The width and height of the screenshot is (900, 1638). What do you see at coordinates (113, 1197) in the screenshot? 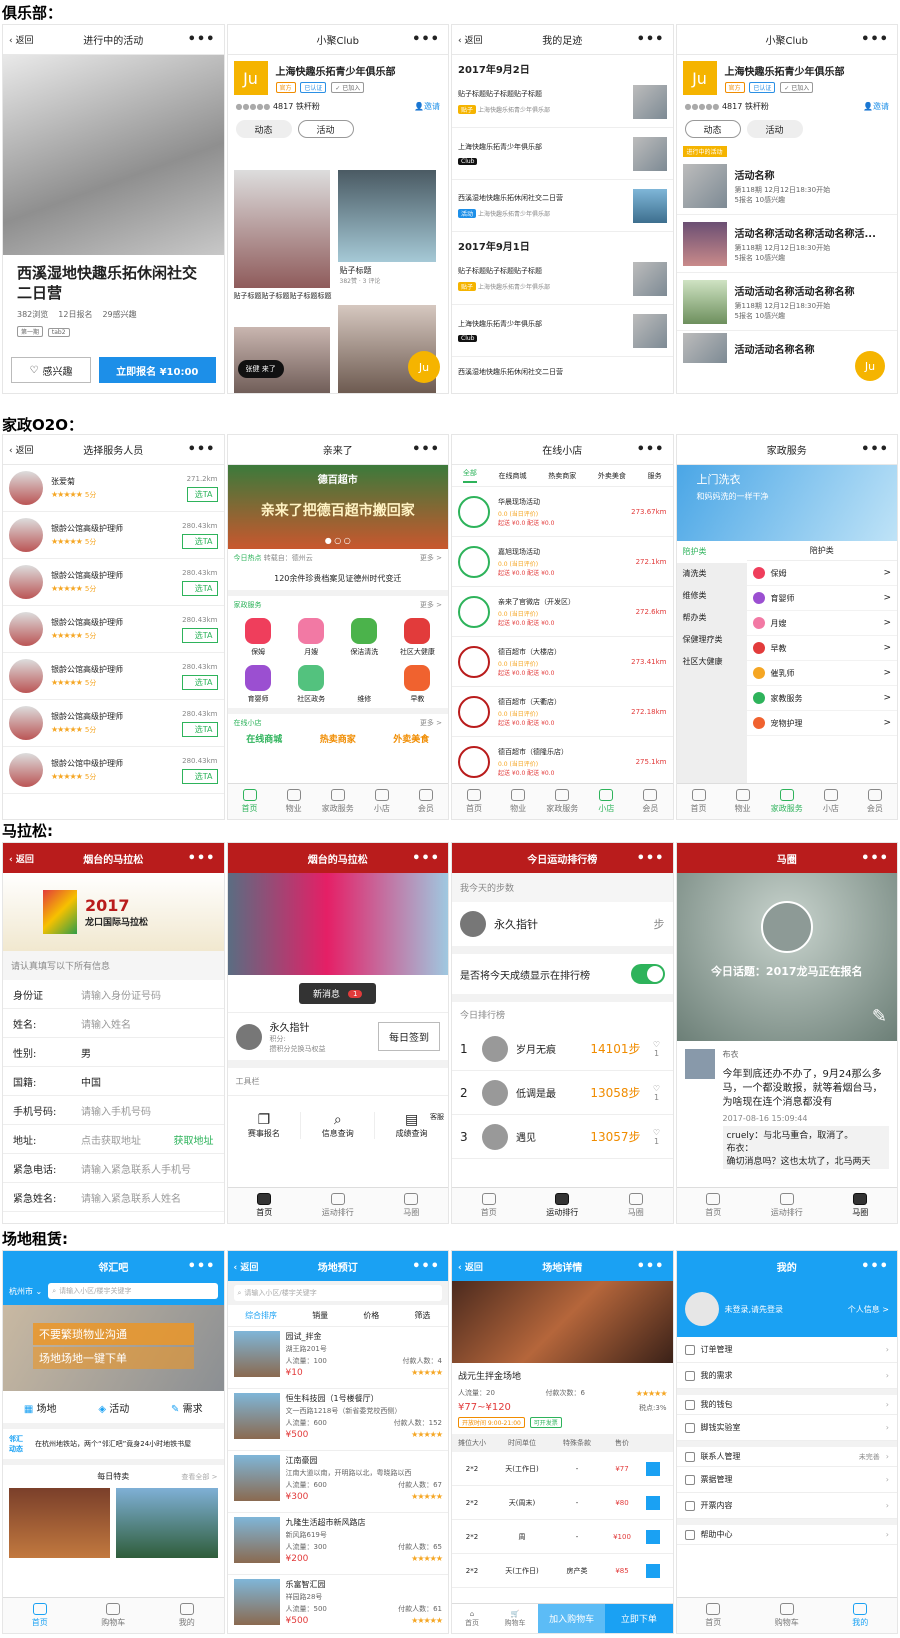
I see `form-row: 紧急姓名: 请输入紧急联系人姓名` at bounding box center [113, 1197].